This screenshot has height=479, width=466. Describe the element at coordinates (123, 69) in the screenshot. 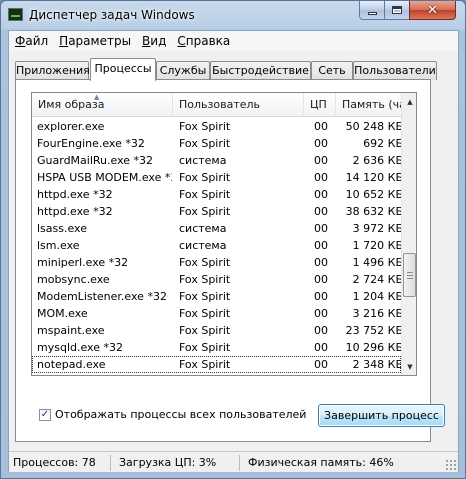

I see `tab-1: Процессы` at that location.